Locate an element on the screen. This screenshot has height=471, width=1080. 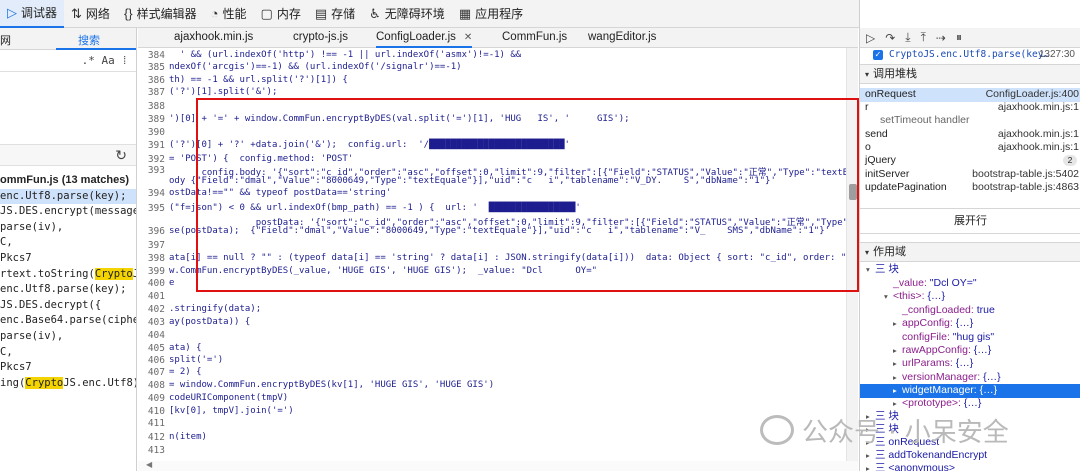
frame-name: o is located at coordinates (868, 147).